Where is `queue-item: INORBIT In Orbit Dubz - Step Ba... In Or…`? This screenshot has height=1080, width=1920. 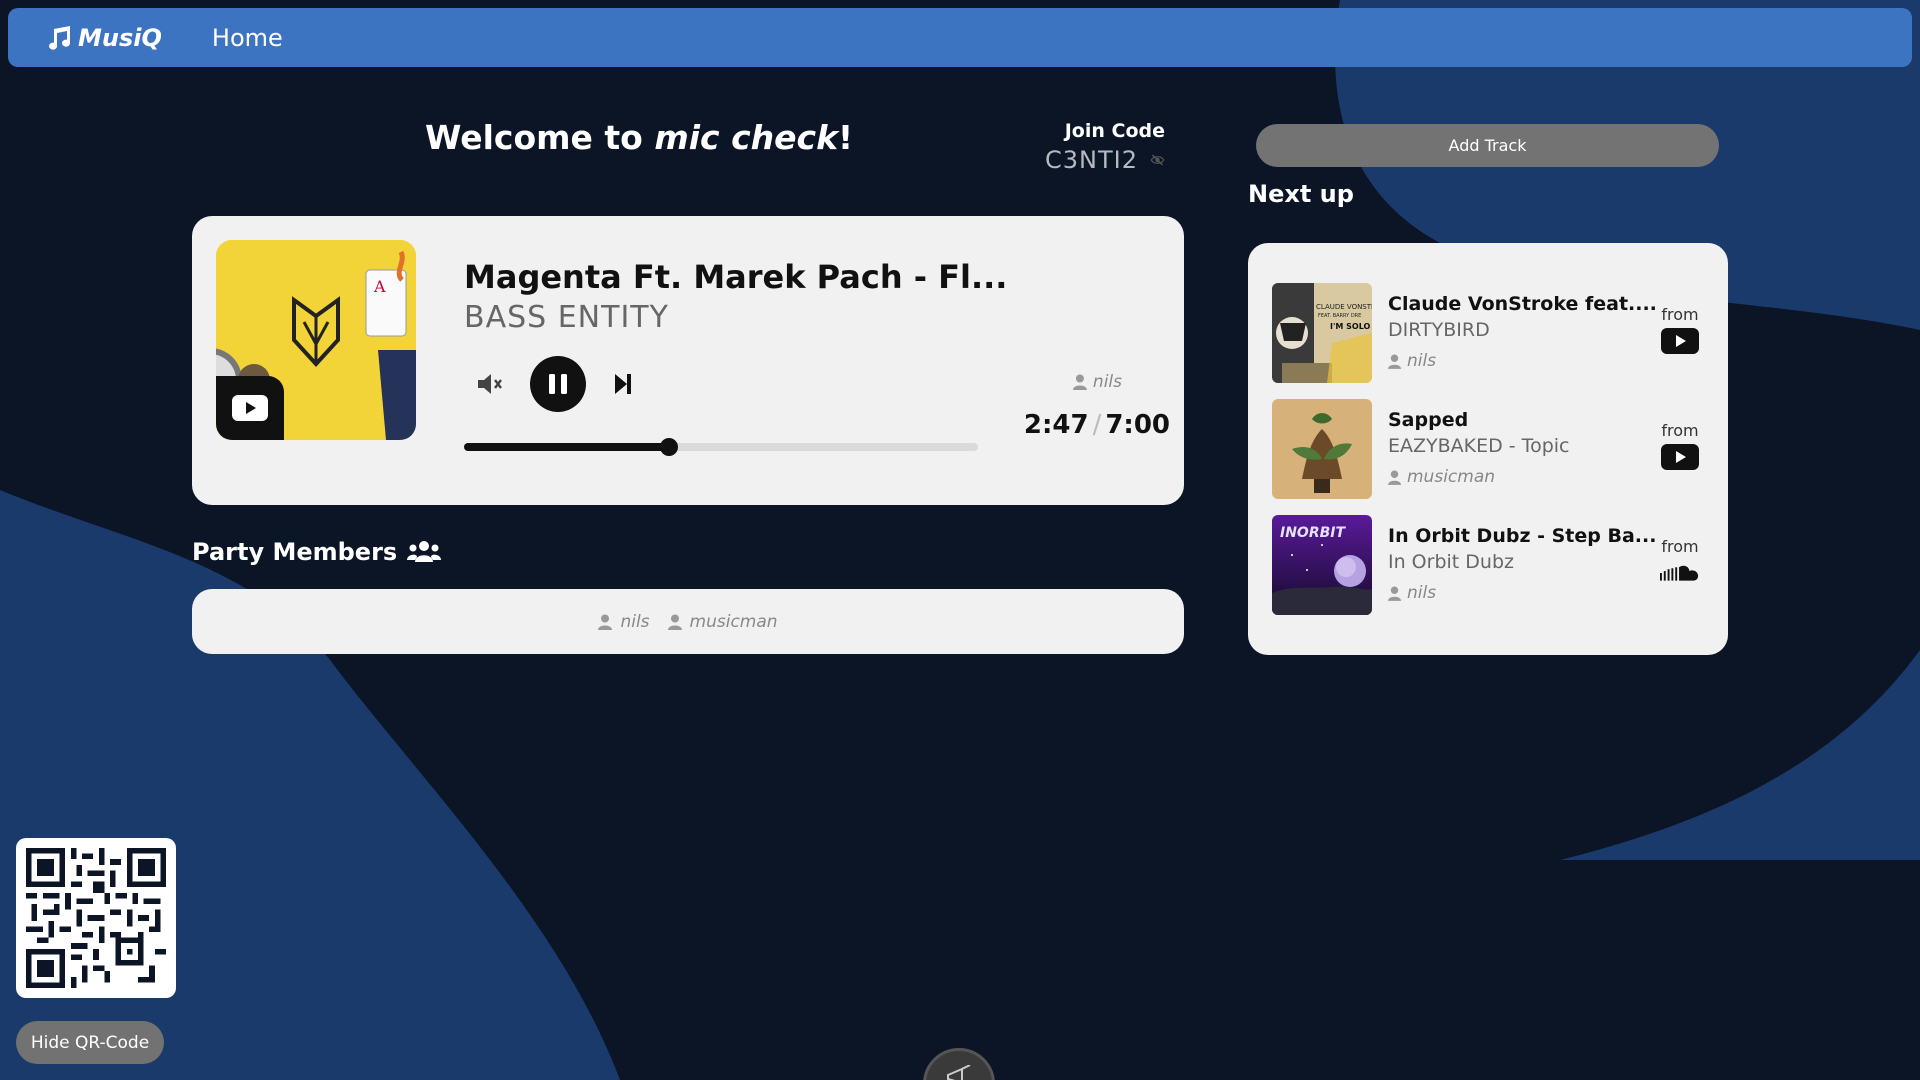
queue-item: INORBIT In Orbit Dubz - Step Ba... In Or… is located at coordinates (1488, 565).